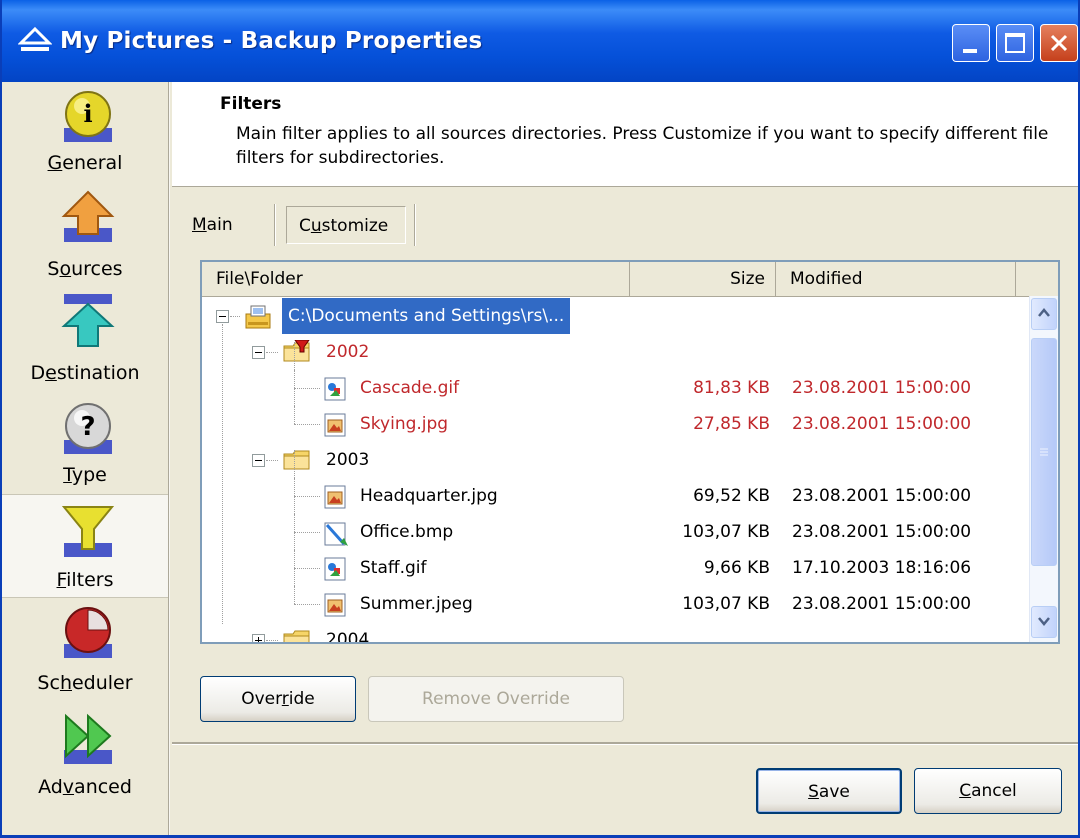 Image resolution: width=1080 pixels, height=838 pixels. I want to click on funnel-icon, so click(88, 531).